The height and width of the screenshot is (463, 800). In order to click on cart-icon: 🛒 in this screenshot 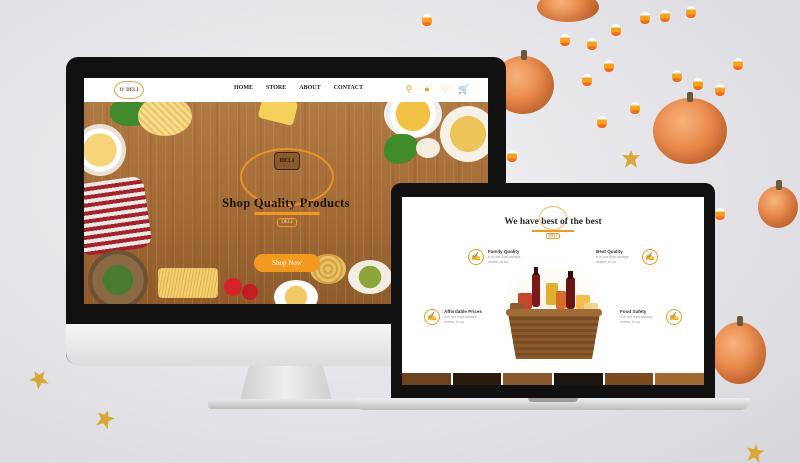, I will do `click(463, 89)`.